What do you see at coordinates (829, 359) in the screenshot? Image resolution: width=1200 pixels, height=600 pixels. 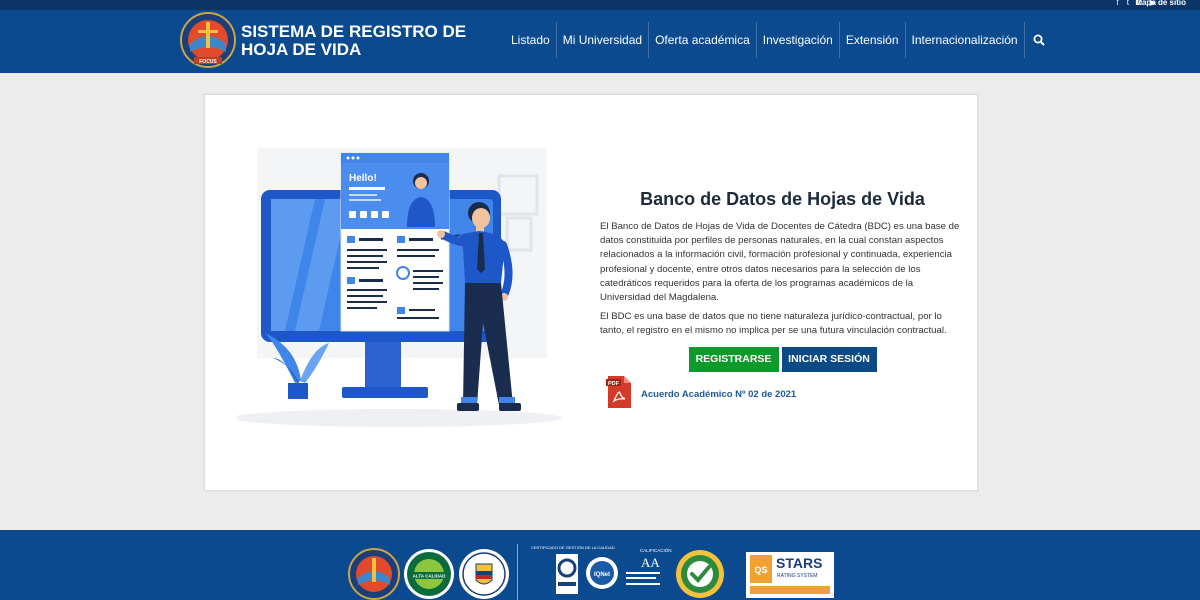 I see `login-button: INICIAR SESIÓN` at bounding box center [829, 359].